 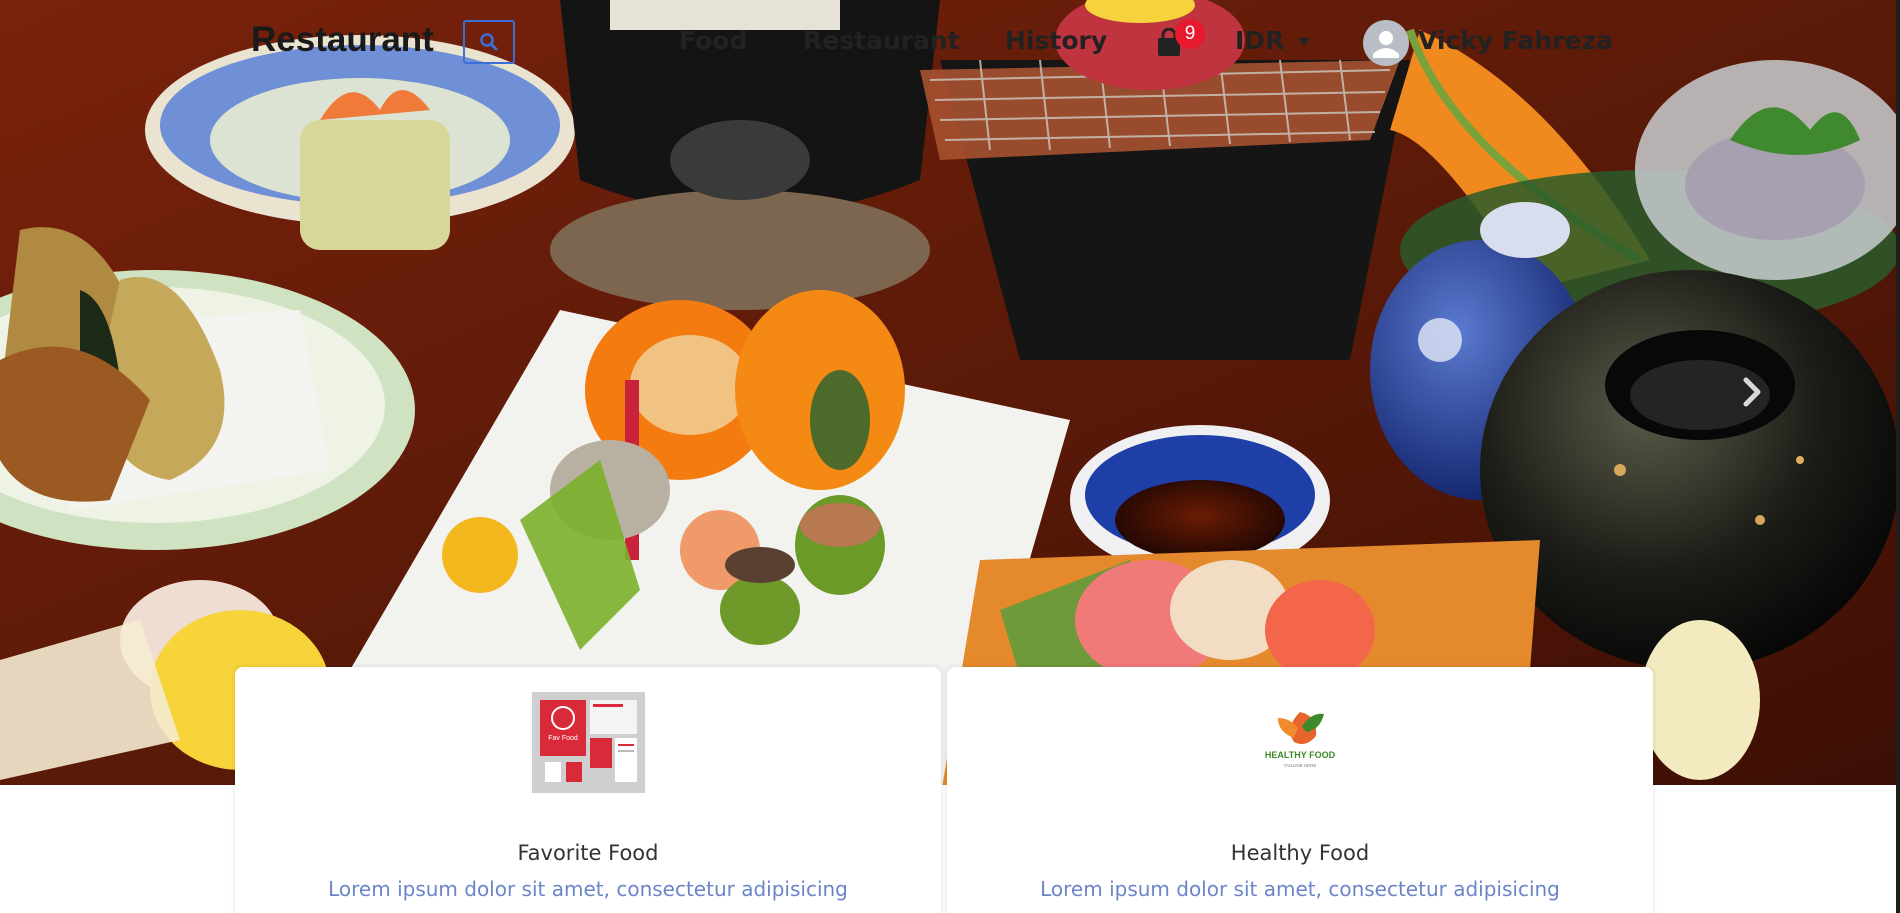 I want to click on nav-link-food: Food, so click(x=713, y=40).